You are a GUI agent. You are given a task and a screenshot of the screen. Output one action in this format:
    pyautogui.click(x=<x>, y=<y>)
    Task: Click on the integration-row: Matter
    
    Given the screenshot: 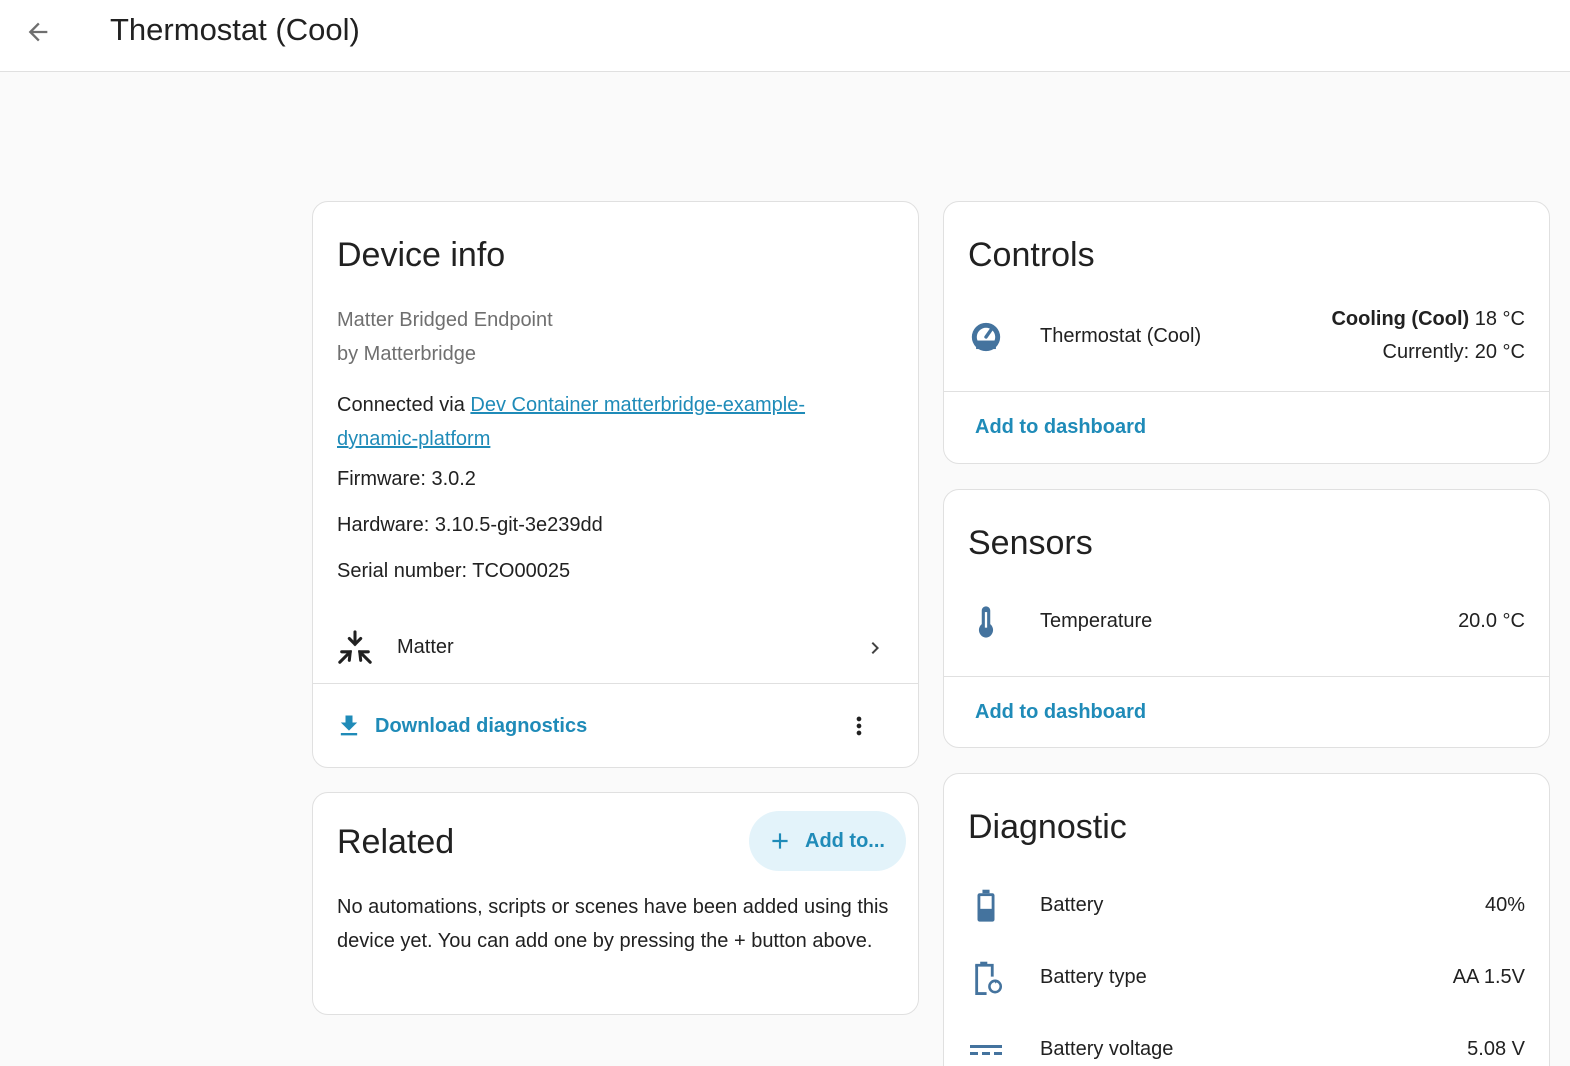 What is the action you would take?
    pyautogui.click(x=615, y=648)
    